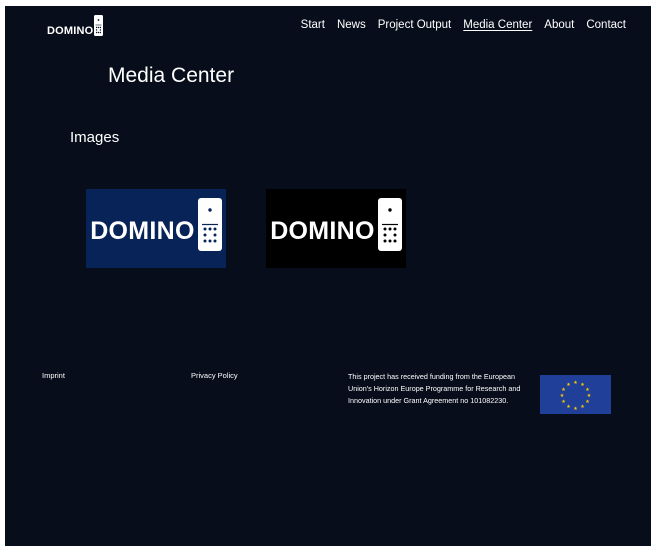 The width and height of the screenshot is (657, 548). What do you see at coordinates (559, 25) in the screenshot?
I see `nav-item-about: About` at bounding box center [559, 25].